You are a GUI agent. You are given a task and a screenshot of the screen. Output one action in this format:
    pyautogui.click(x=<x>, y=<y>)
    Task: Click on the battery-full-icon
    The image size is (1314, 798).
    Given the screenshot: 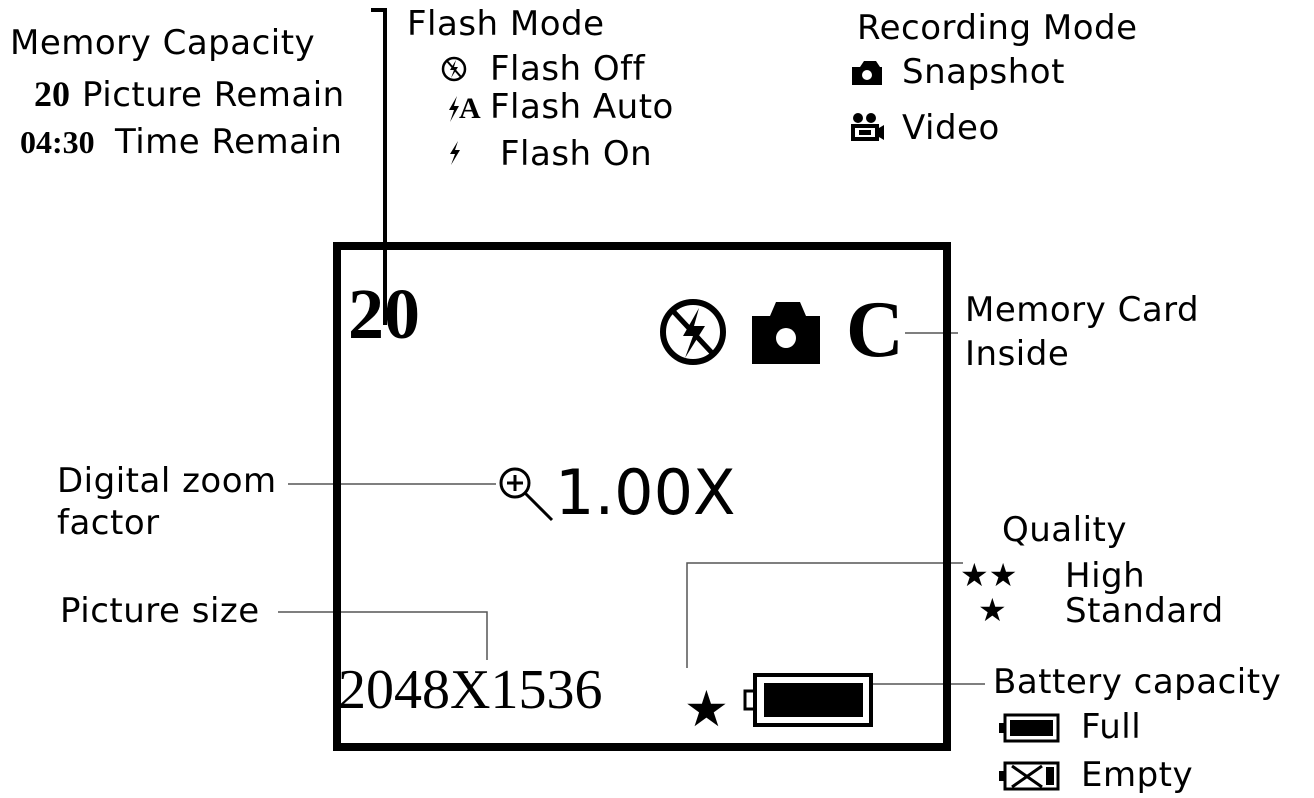 What is the action you would take?
    pyautogui.click(x=1029, y=728)
    